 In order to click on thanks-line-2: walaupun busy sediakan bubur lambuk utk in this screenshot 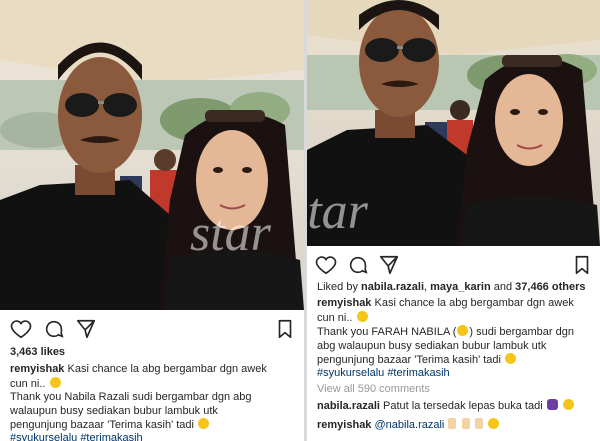, I will do `click(114, 410)`.